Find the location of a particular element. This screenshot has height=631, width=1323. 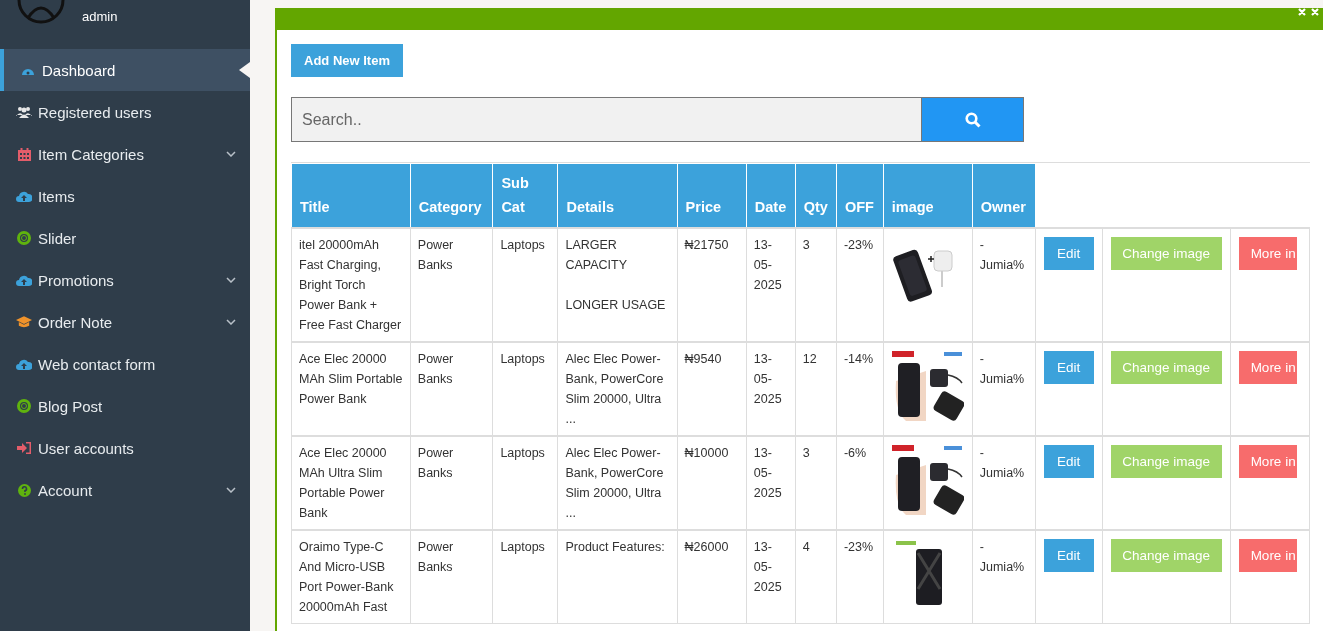

table-cell: ₦10000 is located at coordinates (712, 482).